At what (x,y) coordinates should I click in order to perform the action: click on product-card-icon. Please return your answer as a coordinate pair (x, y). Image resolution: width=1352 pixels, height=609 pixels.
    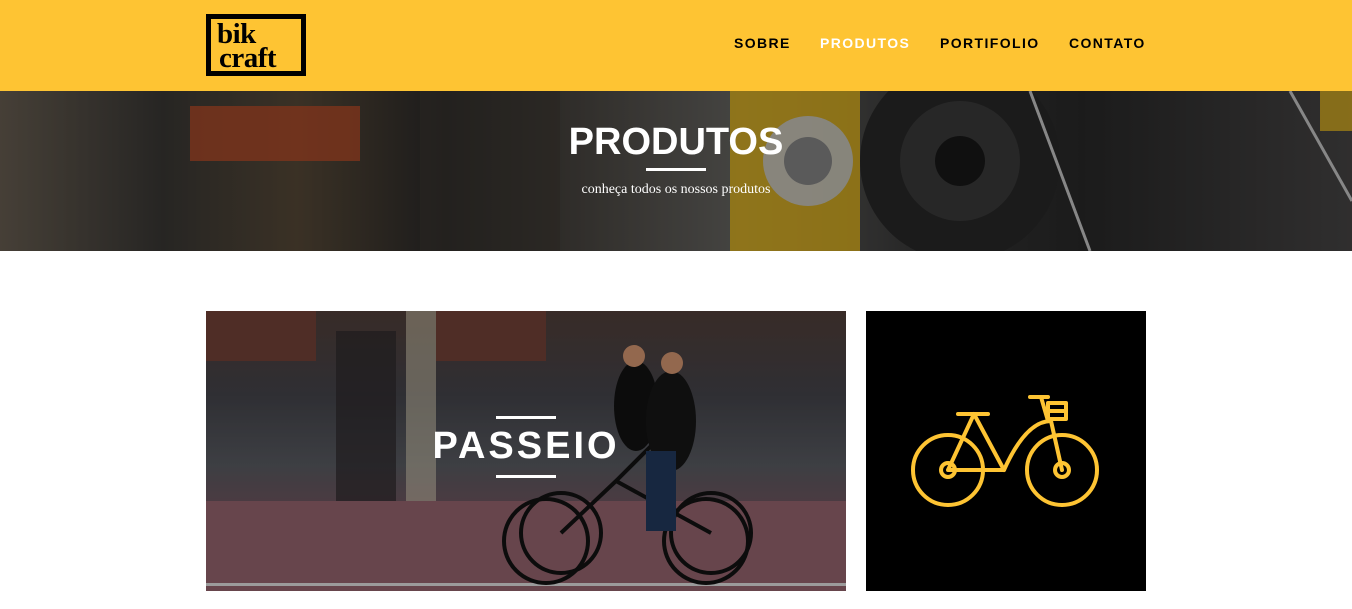
    Looking at the image, I should click on (1006, 451).